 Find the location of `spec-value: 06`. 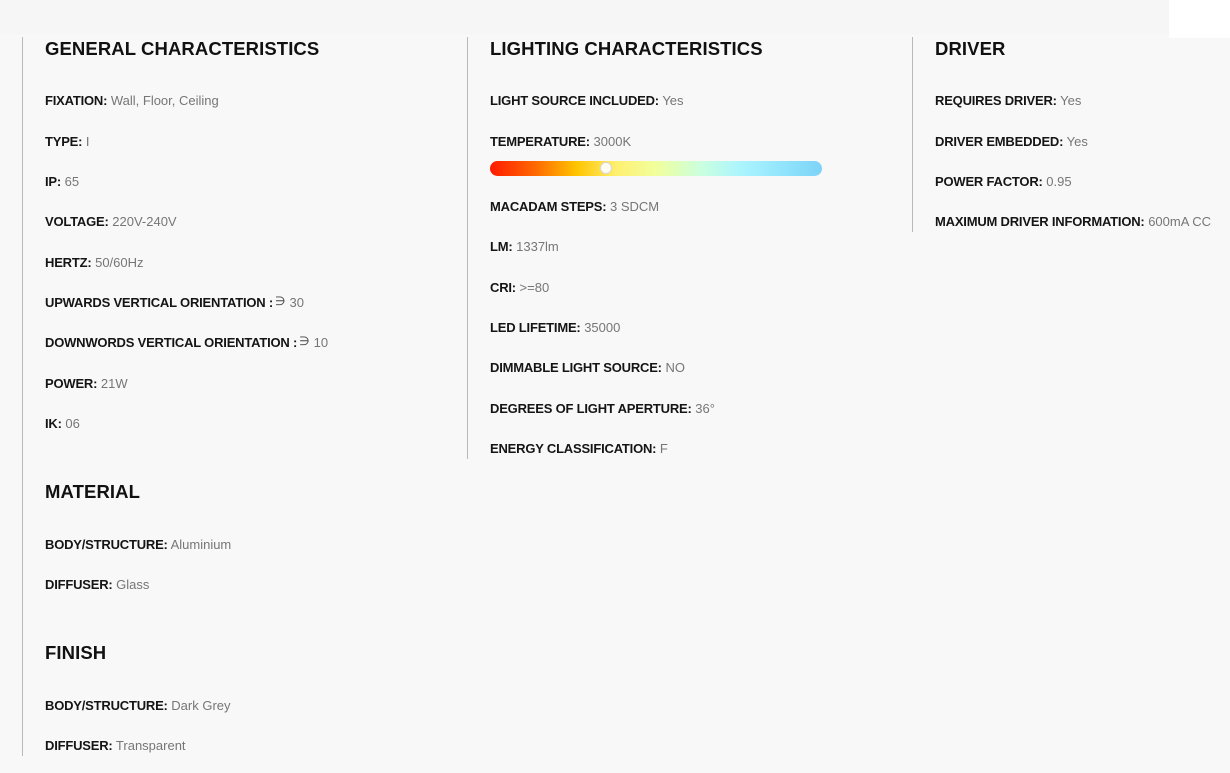

spec-value: 06 is located at coordinates (72, 423).